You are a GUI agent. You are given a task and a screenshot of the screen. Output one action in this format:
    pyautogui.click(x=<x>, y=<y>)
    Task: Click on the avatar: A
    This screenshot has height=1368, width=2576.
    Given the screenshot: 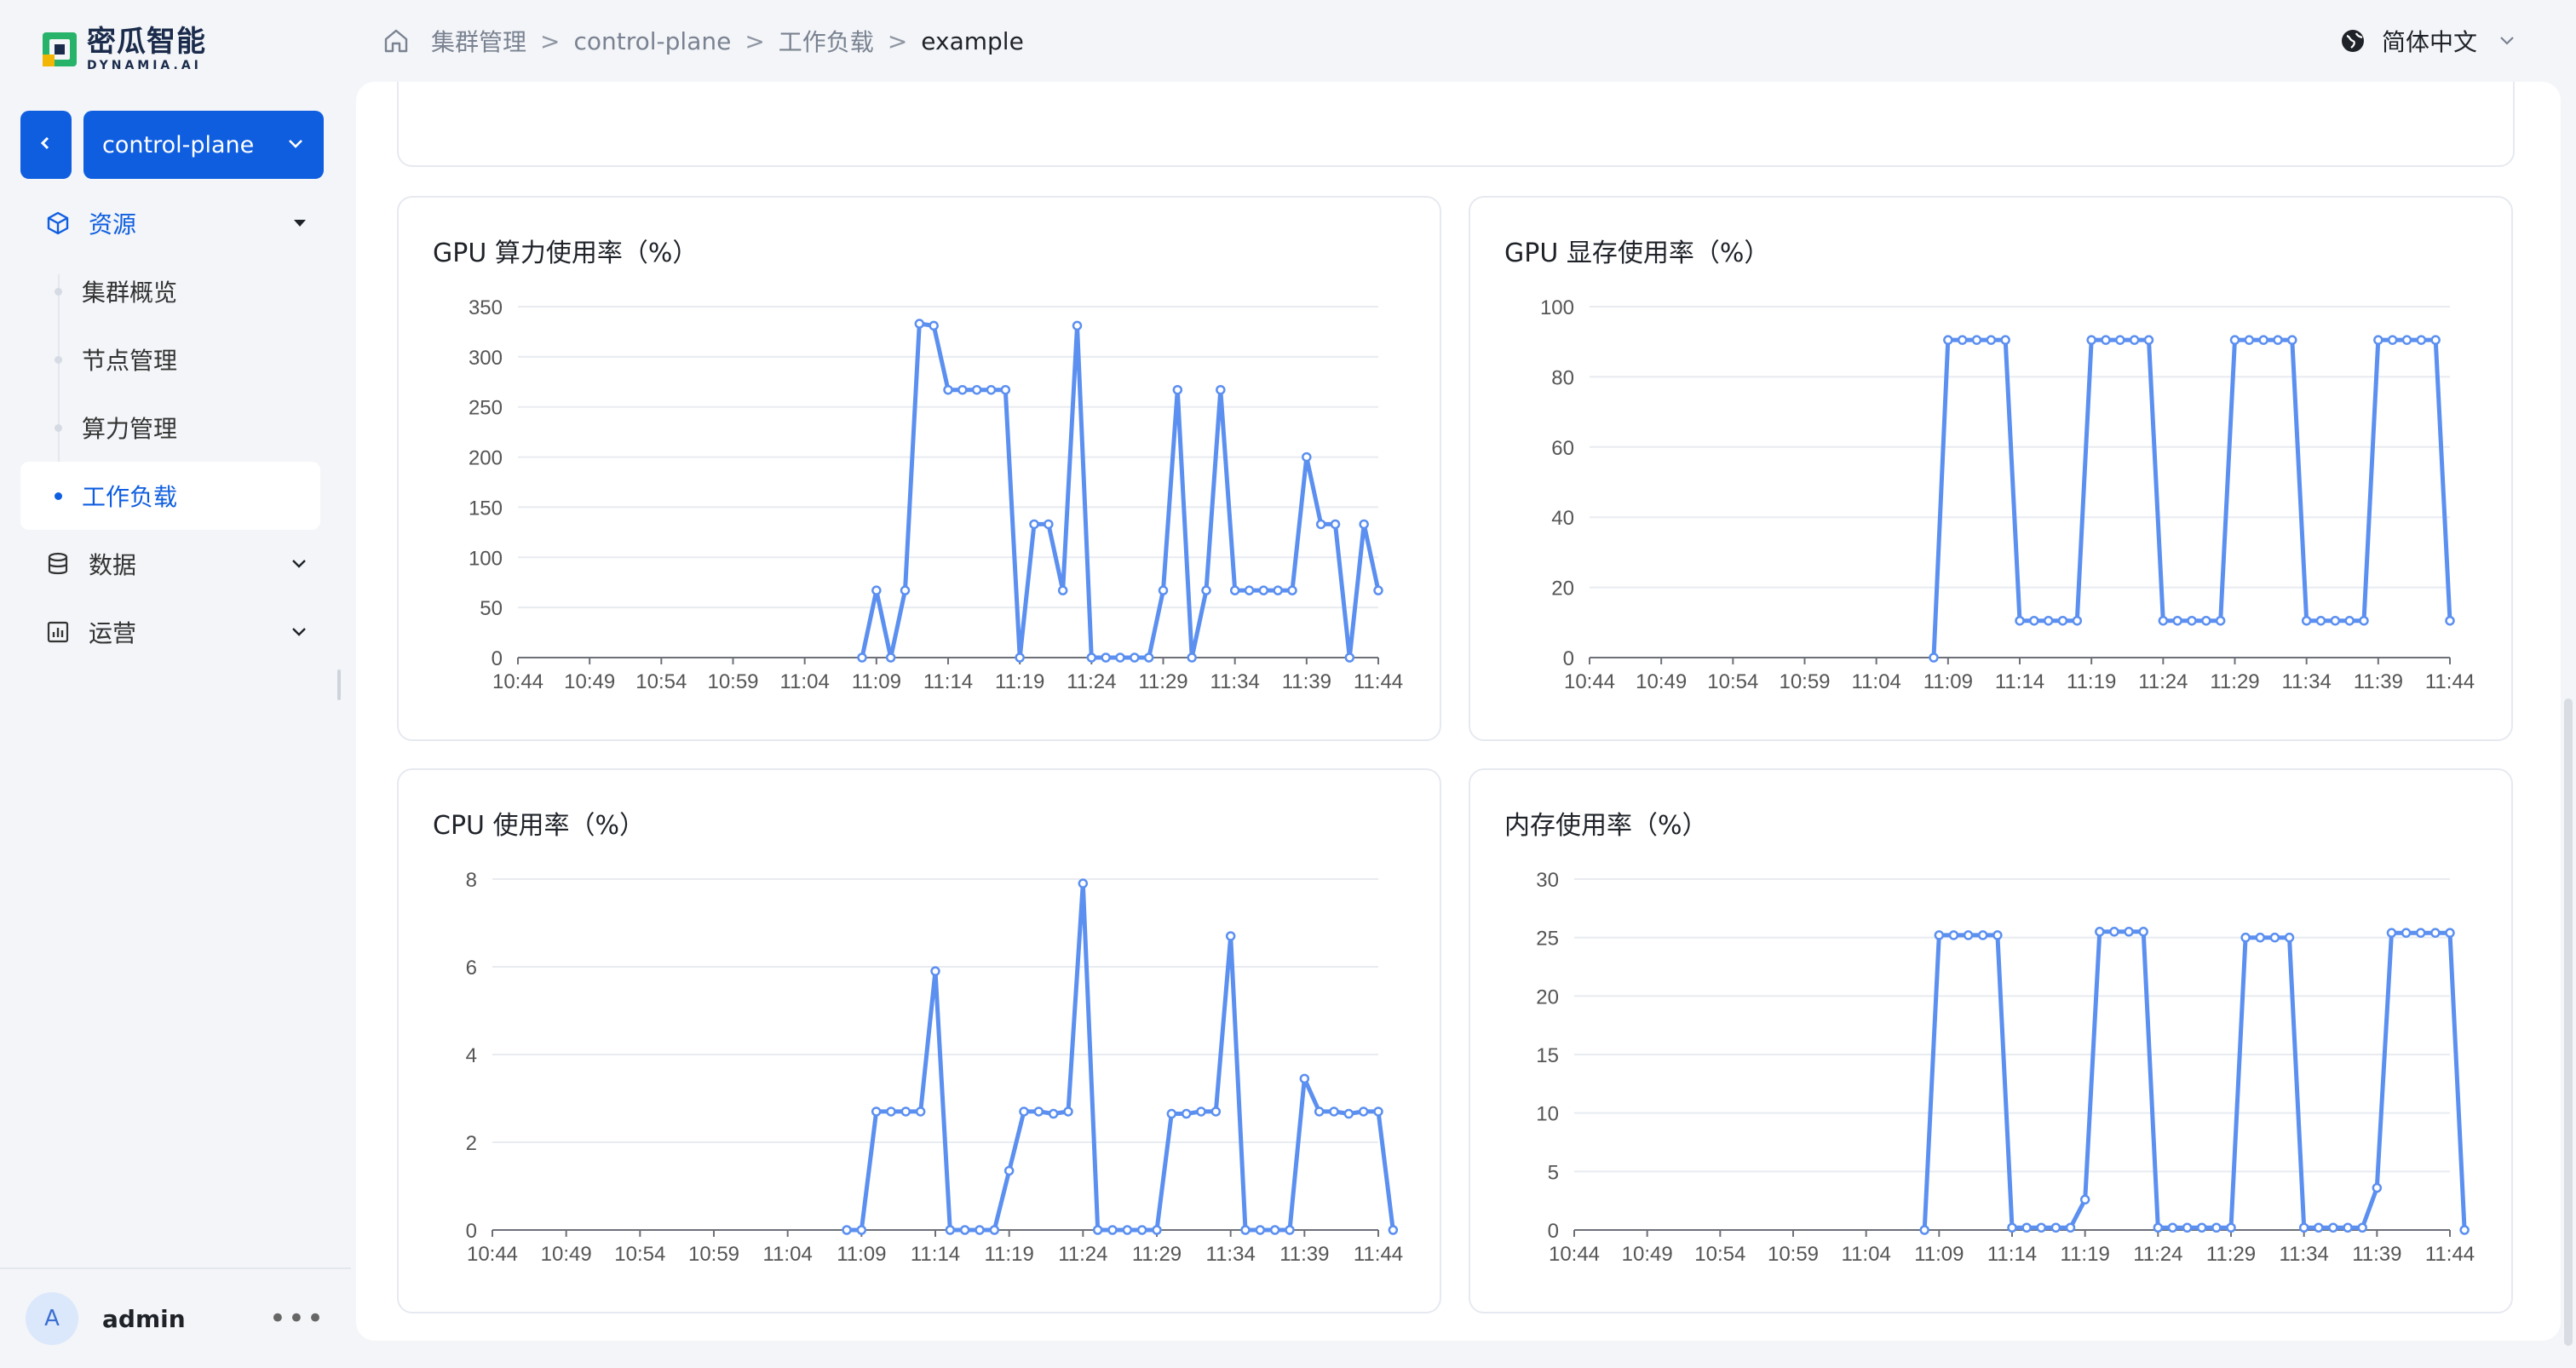 What is the action you would take?
    pyautogui.click(x=52, y=1318)
    